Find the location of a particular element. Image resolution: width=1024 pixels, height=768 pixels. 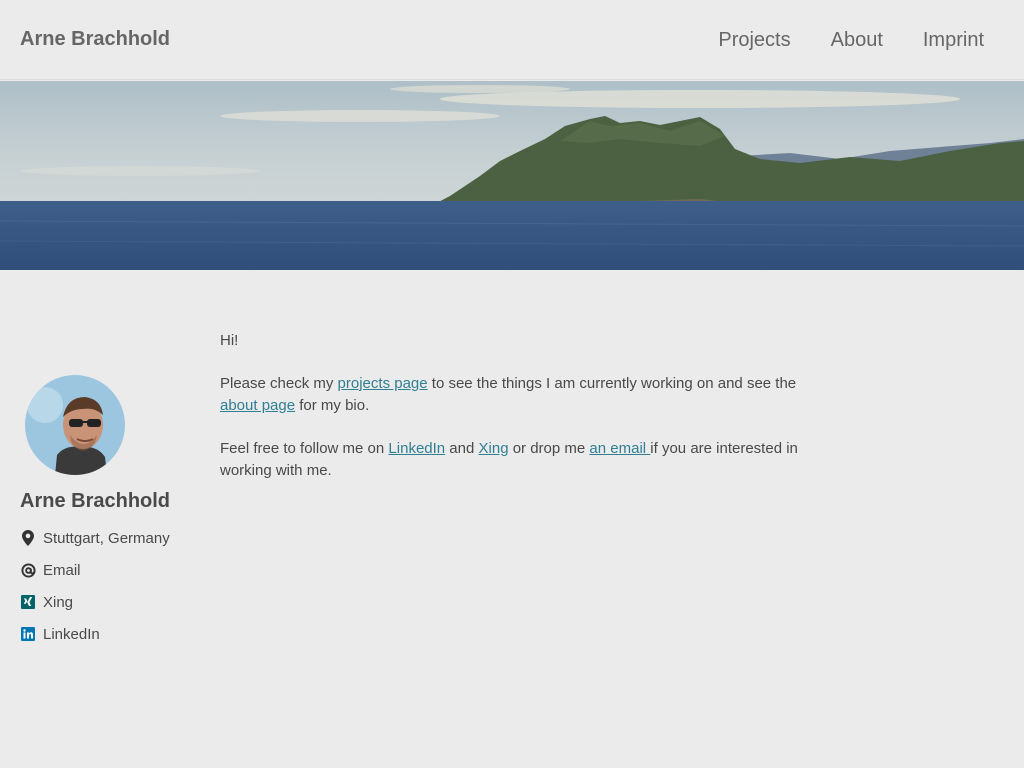

main-nav: Projects About Imprint is located at coordinates (851, 40).